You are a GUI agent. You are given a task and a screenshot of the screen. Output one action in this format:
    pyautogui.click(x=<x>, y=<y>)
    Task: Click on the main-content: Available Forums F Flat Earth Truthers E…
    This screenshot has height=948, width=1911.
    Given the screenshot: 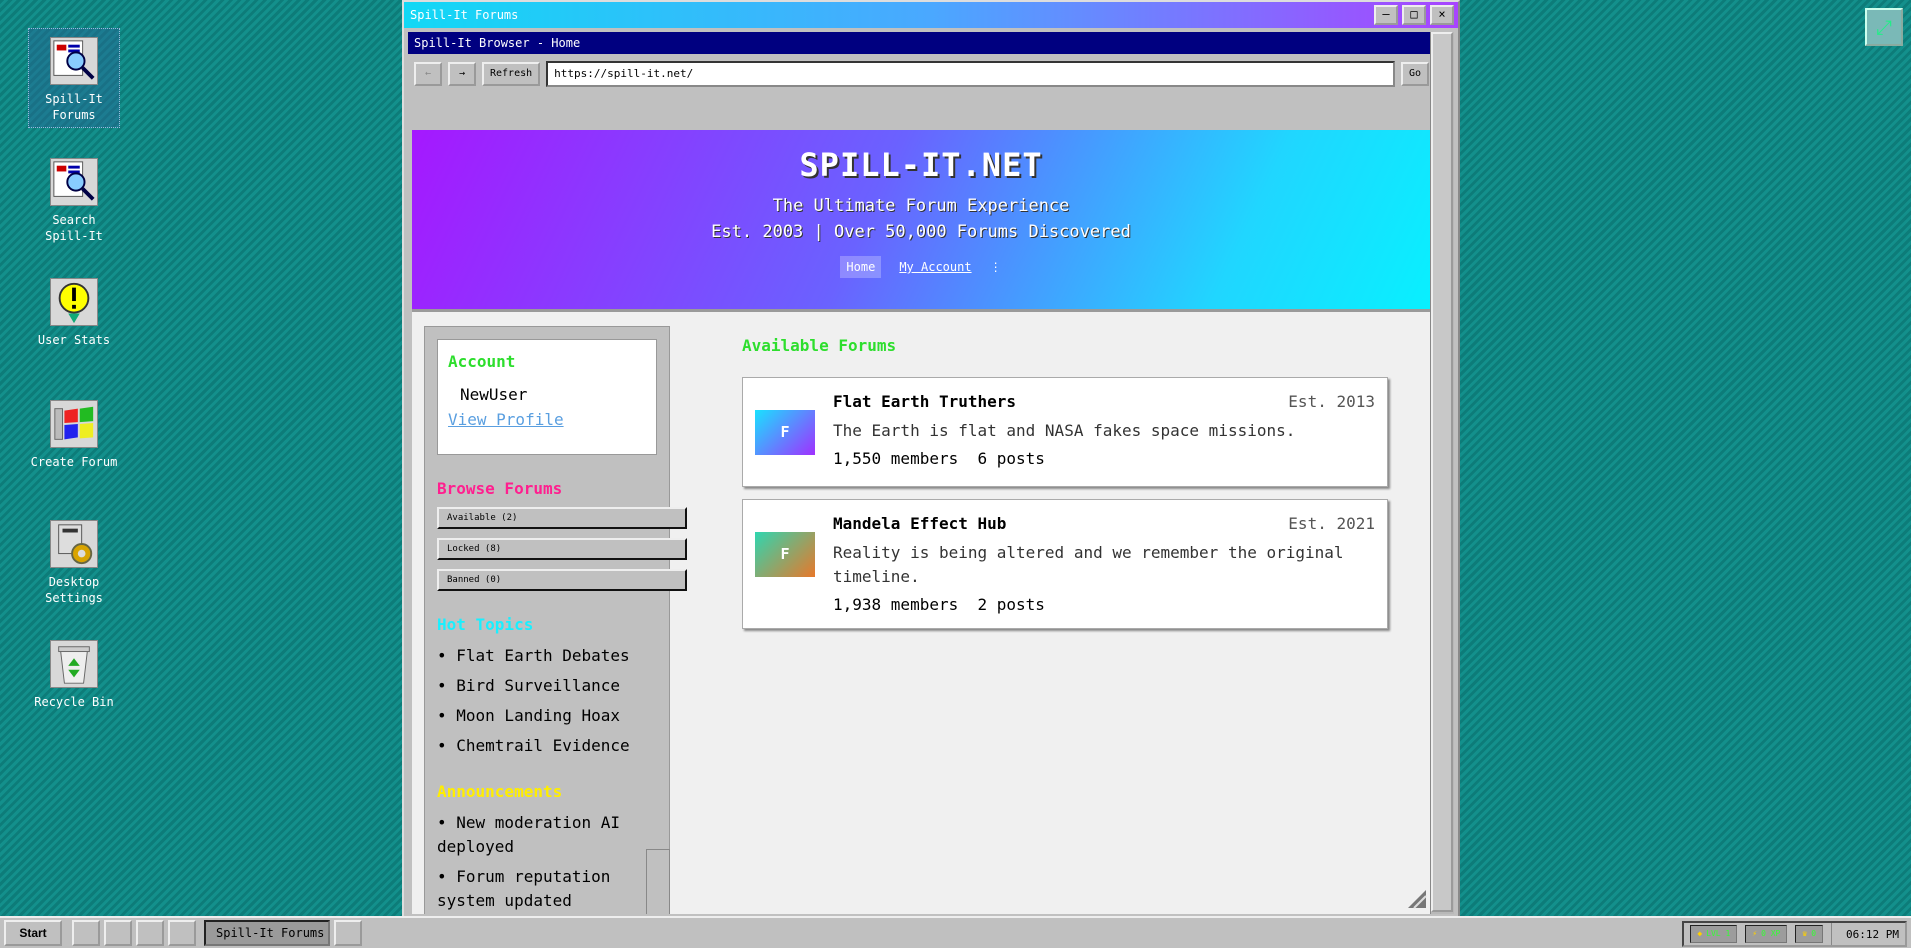 What is the action you would take?
    pyautogui.click(x=1077, y=477)
    